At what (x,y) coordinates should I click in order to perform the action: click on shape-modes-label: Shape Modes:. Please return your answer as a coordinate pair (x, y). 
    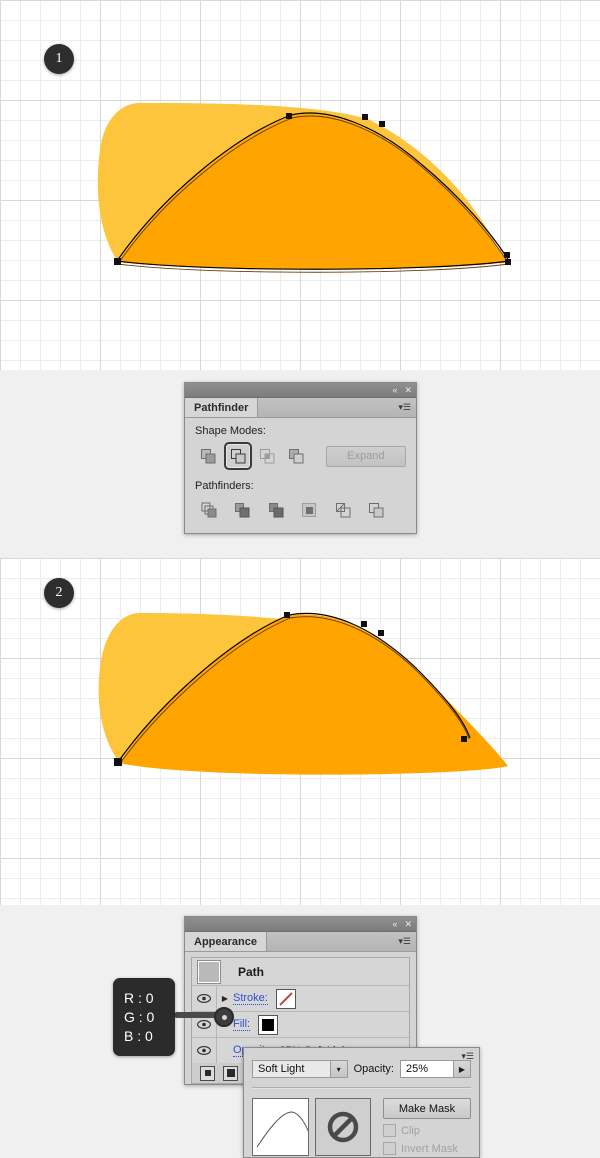
    Looking at the image, I should click on (230, 431).